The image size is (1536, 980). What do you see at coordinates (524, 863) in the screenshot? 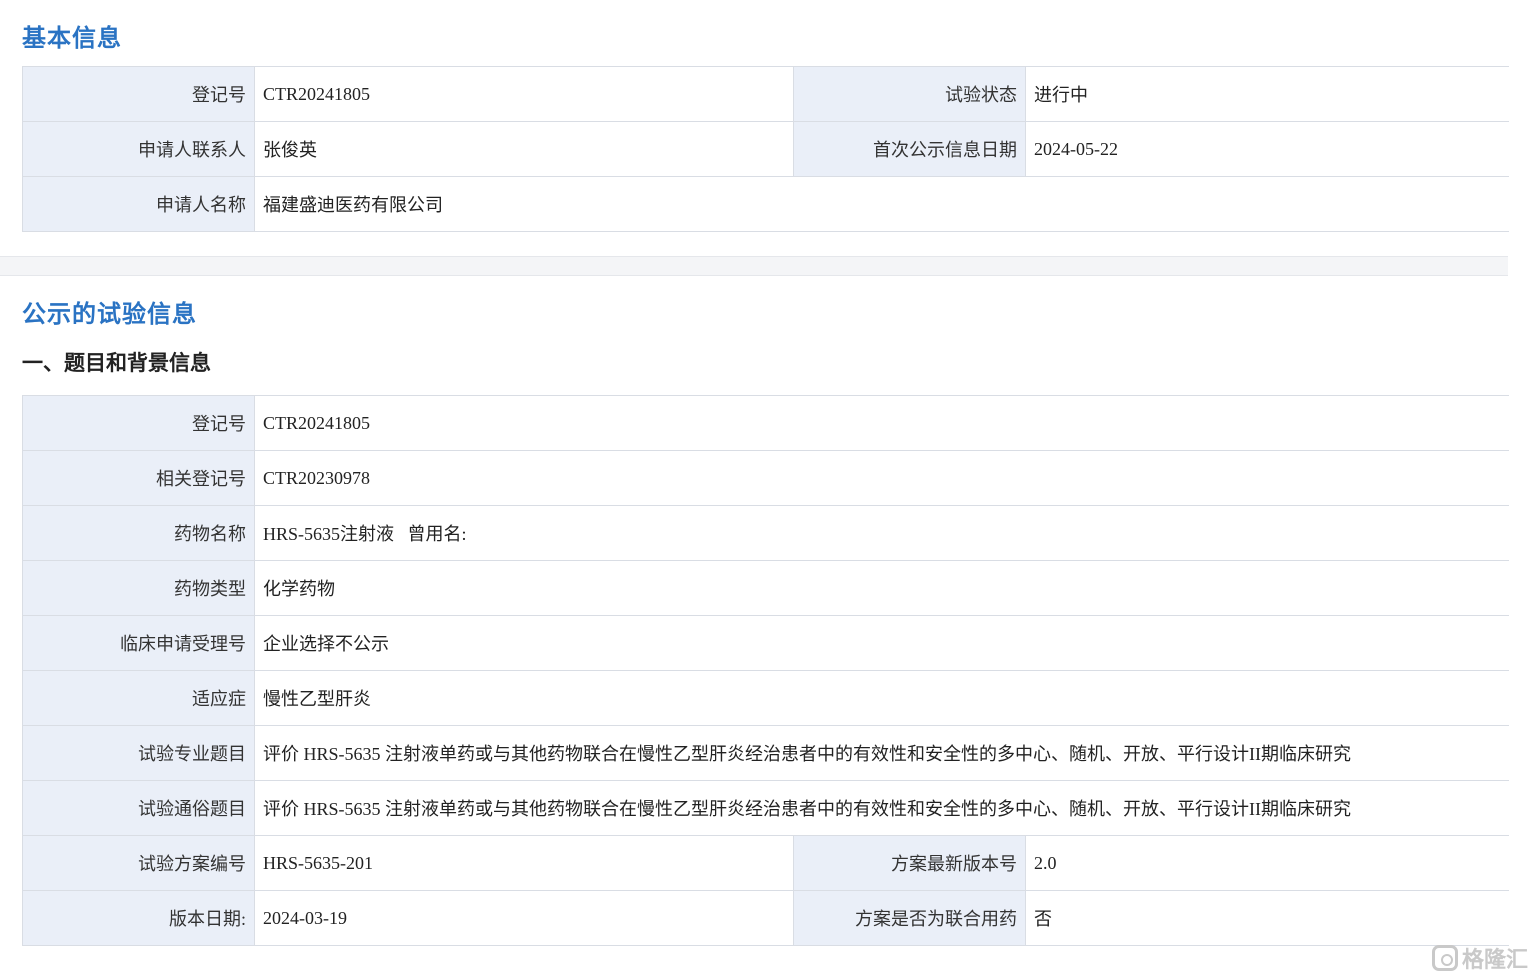
I see `protocol-no-value: HRS-5635-201` at bounding box center [524, 863].